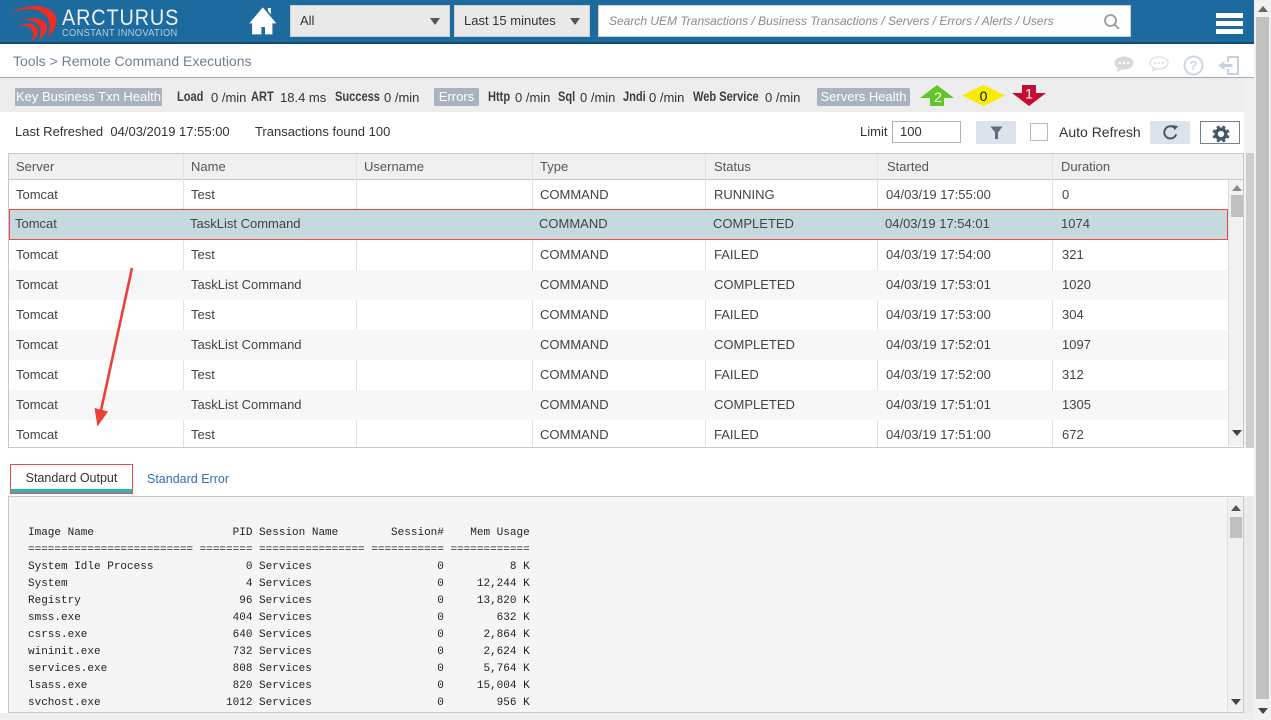  Describe the element at coordinates (984, 96) in the screenshot. I see `svg-text: 0` at that location.